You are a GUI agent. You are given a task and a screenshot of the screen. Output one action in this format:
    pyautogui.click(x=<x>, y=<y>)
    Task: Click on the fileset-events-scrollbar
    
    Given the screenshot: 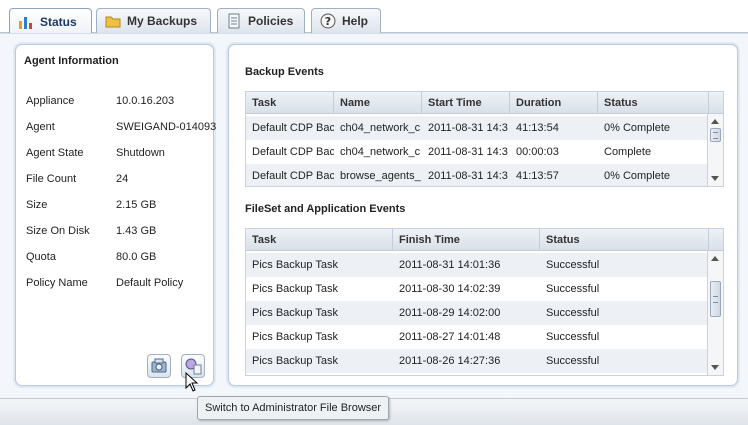 What is the action you would take?
    pyautogui.click(x=715, y=313)
    